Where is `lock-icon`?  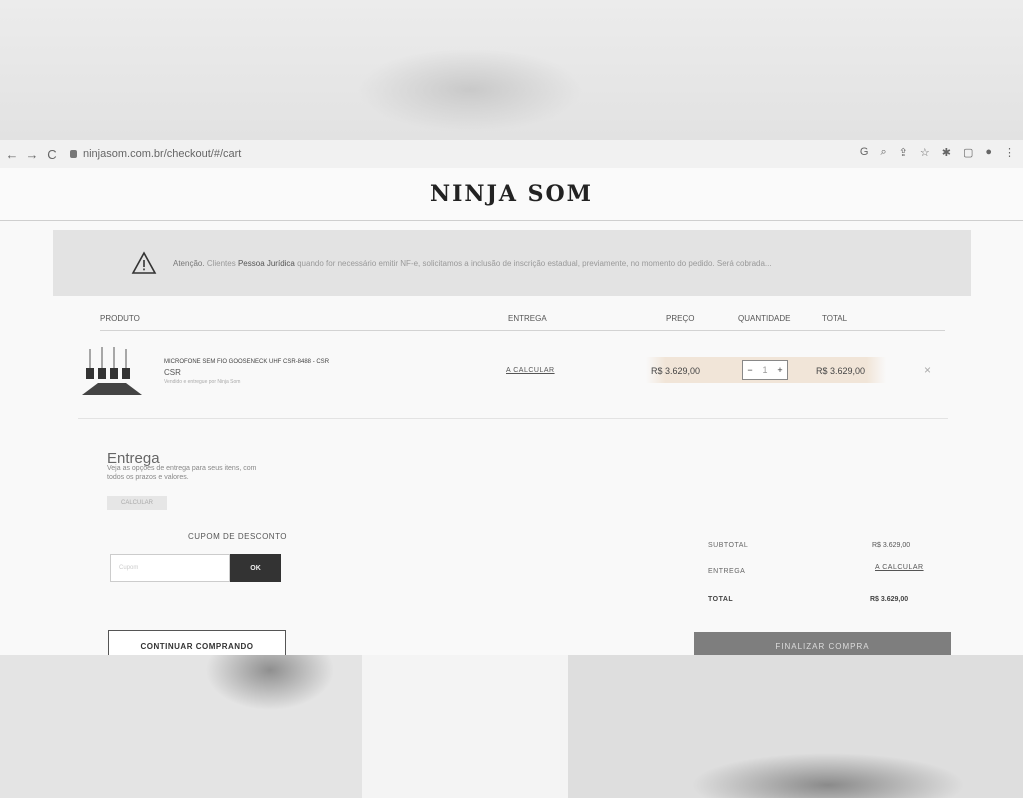
lock-icon is located at coordinates (73, 154).